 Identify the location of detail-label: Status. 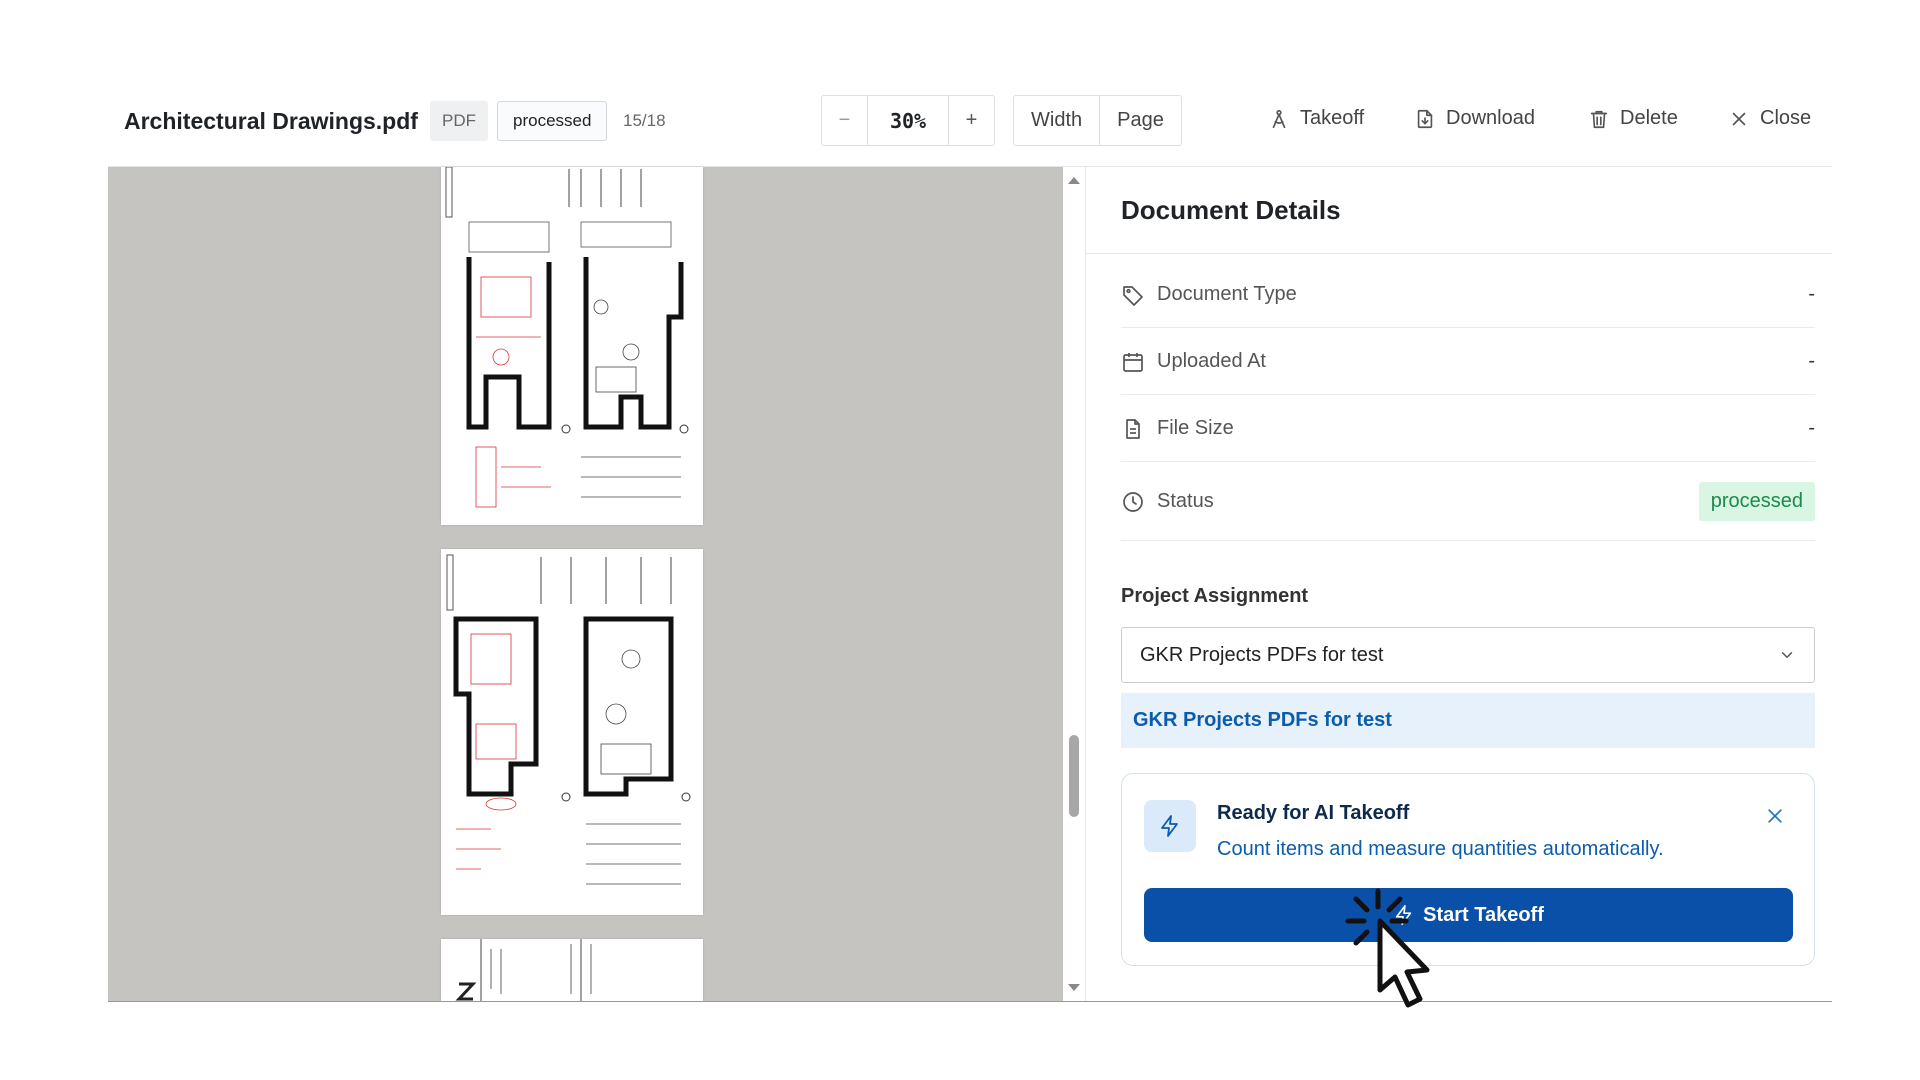
(1185, 501).